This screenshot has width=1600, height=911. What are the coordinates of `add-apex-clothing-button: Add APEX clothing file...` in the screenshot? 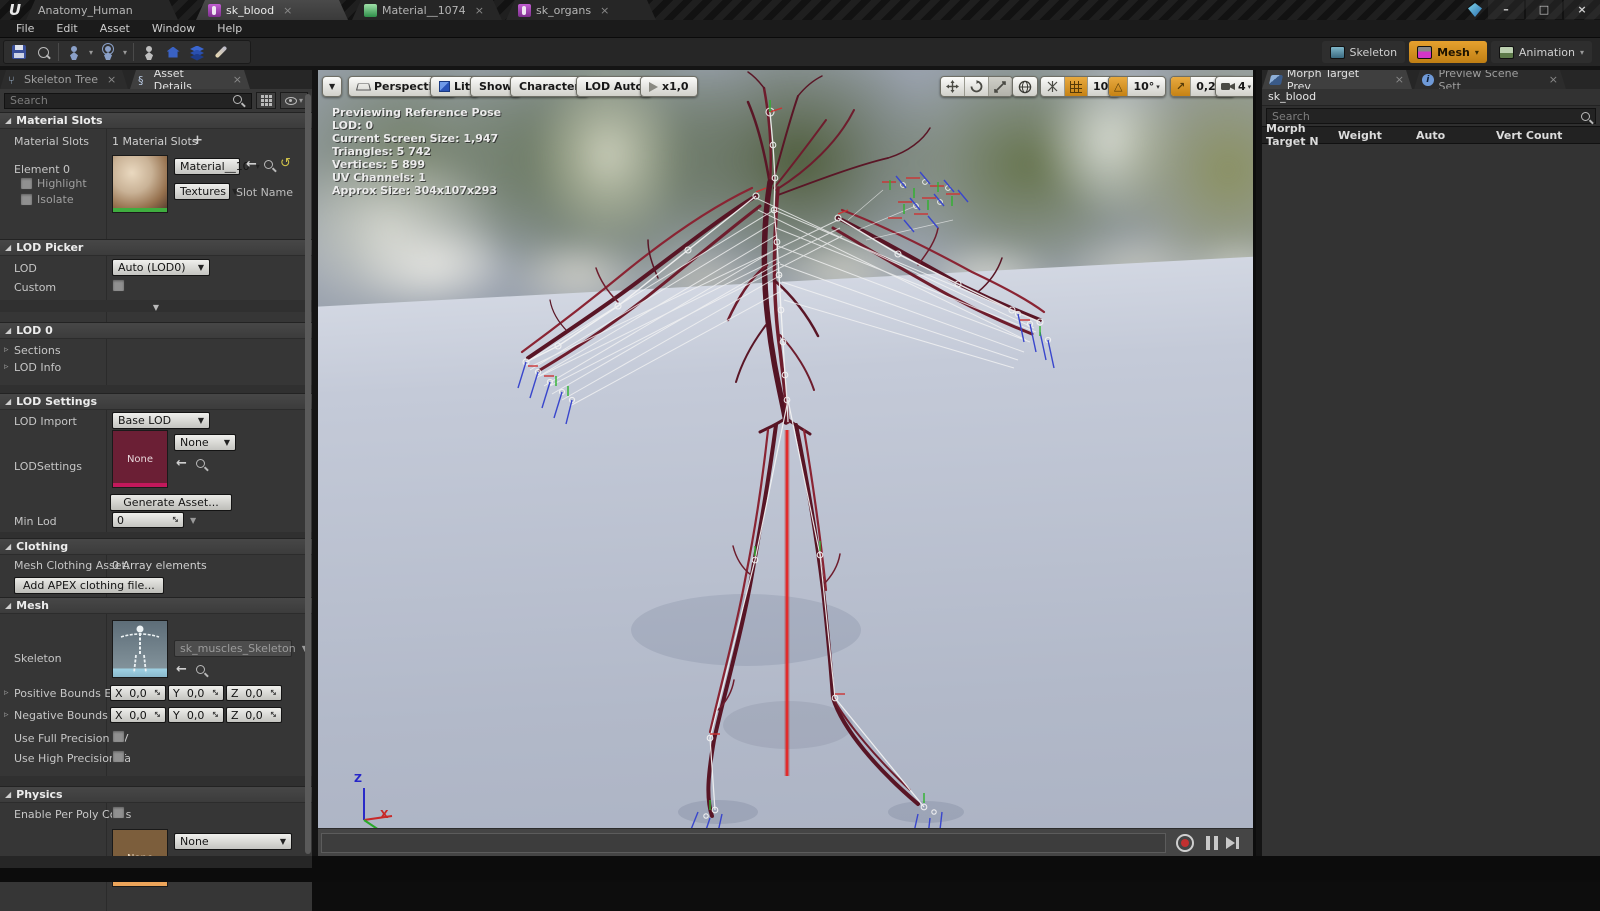 It's located at (89, 585).